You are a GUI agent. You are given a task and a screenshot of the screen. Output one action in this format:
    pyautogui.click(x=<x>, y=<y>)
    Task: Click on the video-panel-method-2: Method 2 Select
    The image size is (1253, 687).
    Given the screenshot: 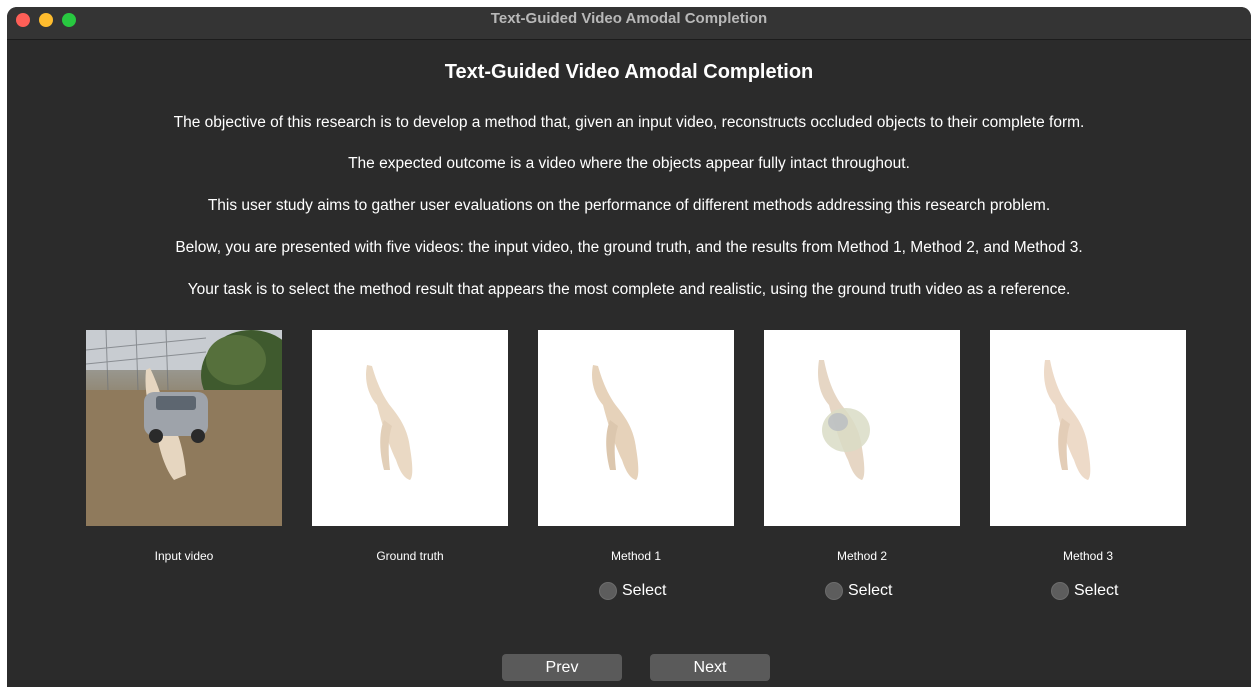 What is the action you would take?
    pyautogui.click(x=862, y=465)
    